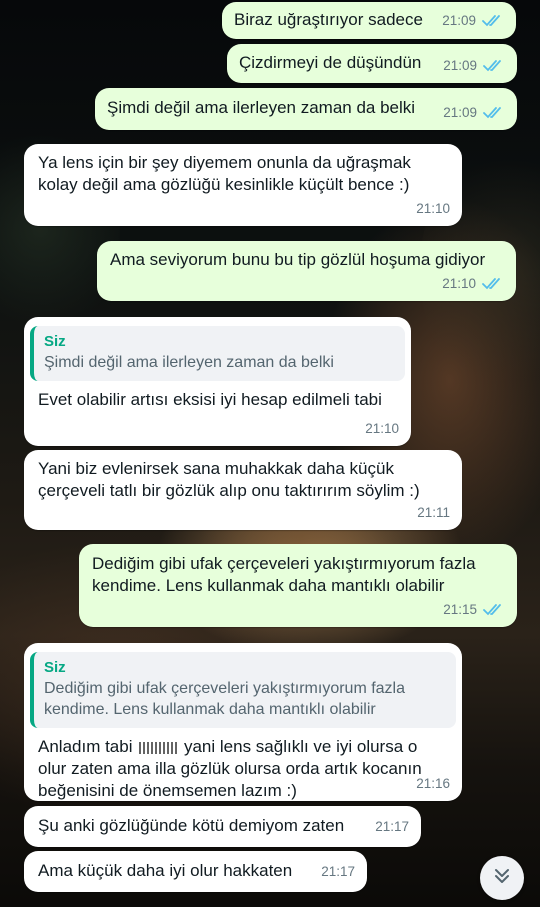  I want to click on message-time: 21:16, so click(433, 783).